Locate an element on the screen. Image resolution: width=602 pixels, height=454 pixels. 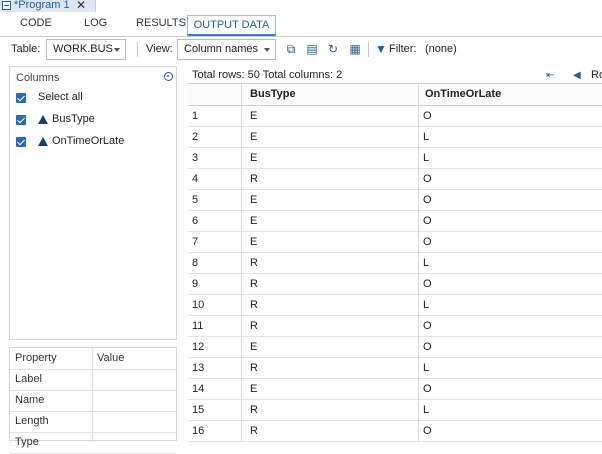
refresh-icon: ↻ is located at coordinates (333, 49).